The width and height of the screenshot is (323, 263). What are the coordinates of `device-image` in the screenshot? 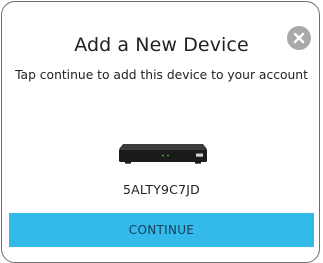 It's located at (163, 154).